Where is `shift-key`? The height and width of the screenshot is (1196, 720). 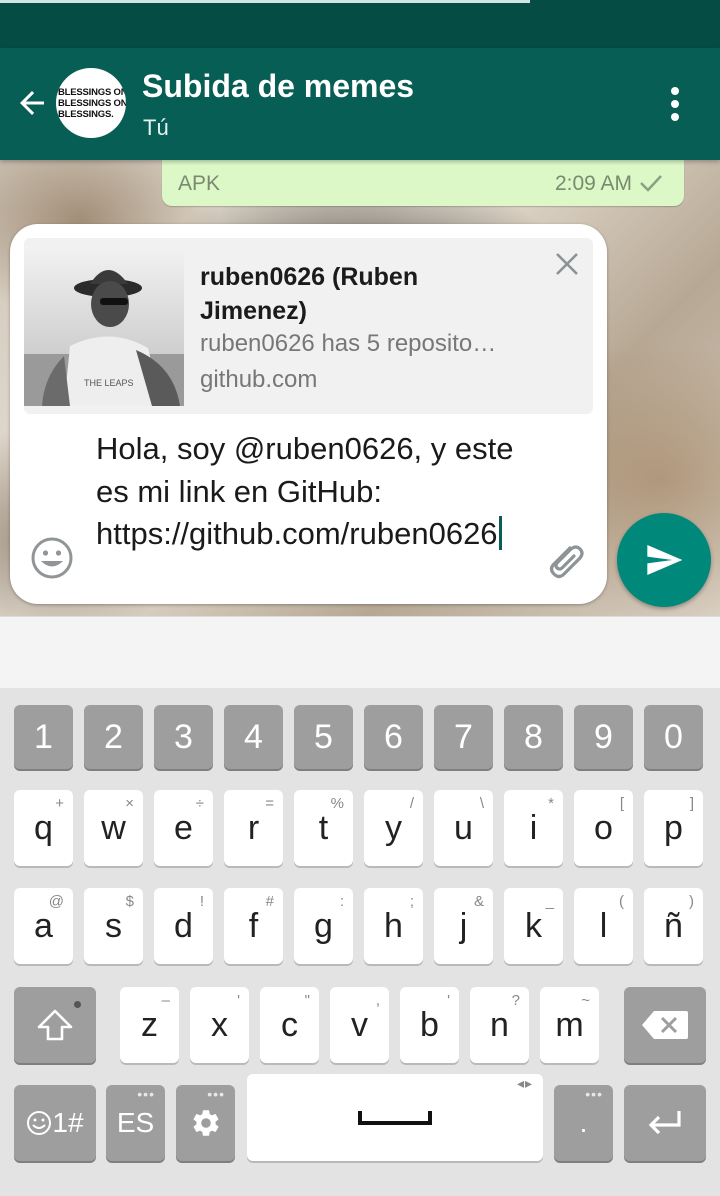
shift-key is located at coordinates (55, 1025).